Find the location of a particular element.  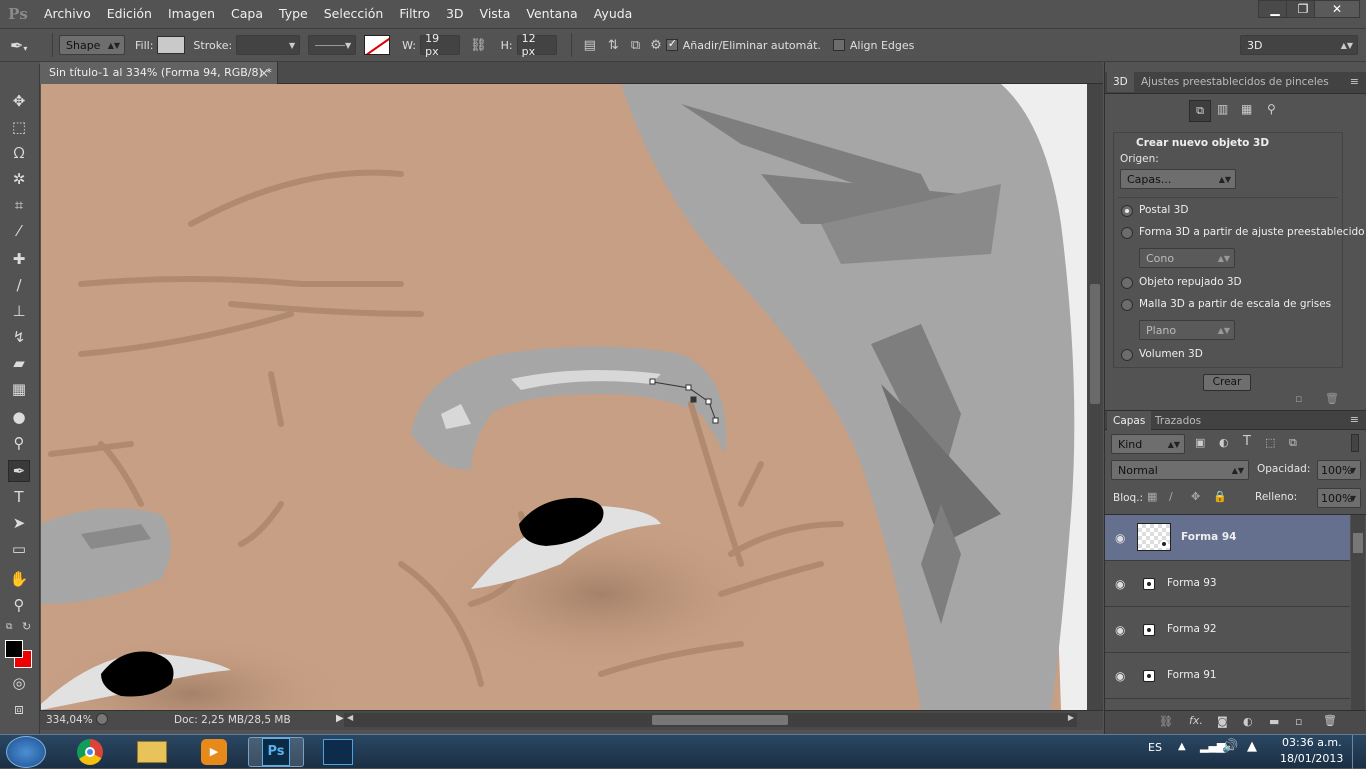

radio-forma-3d is located at coordinates (1127, 233).